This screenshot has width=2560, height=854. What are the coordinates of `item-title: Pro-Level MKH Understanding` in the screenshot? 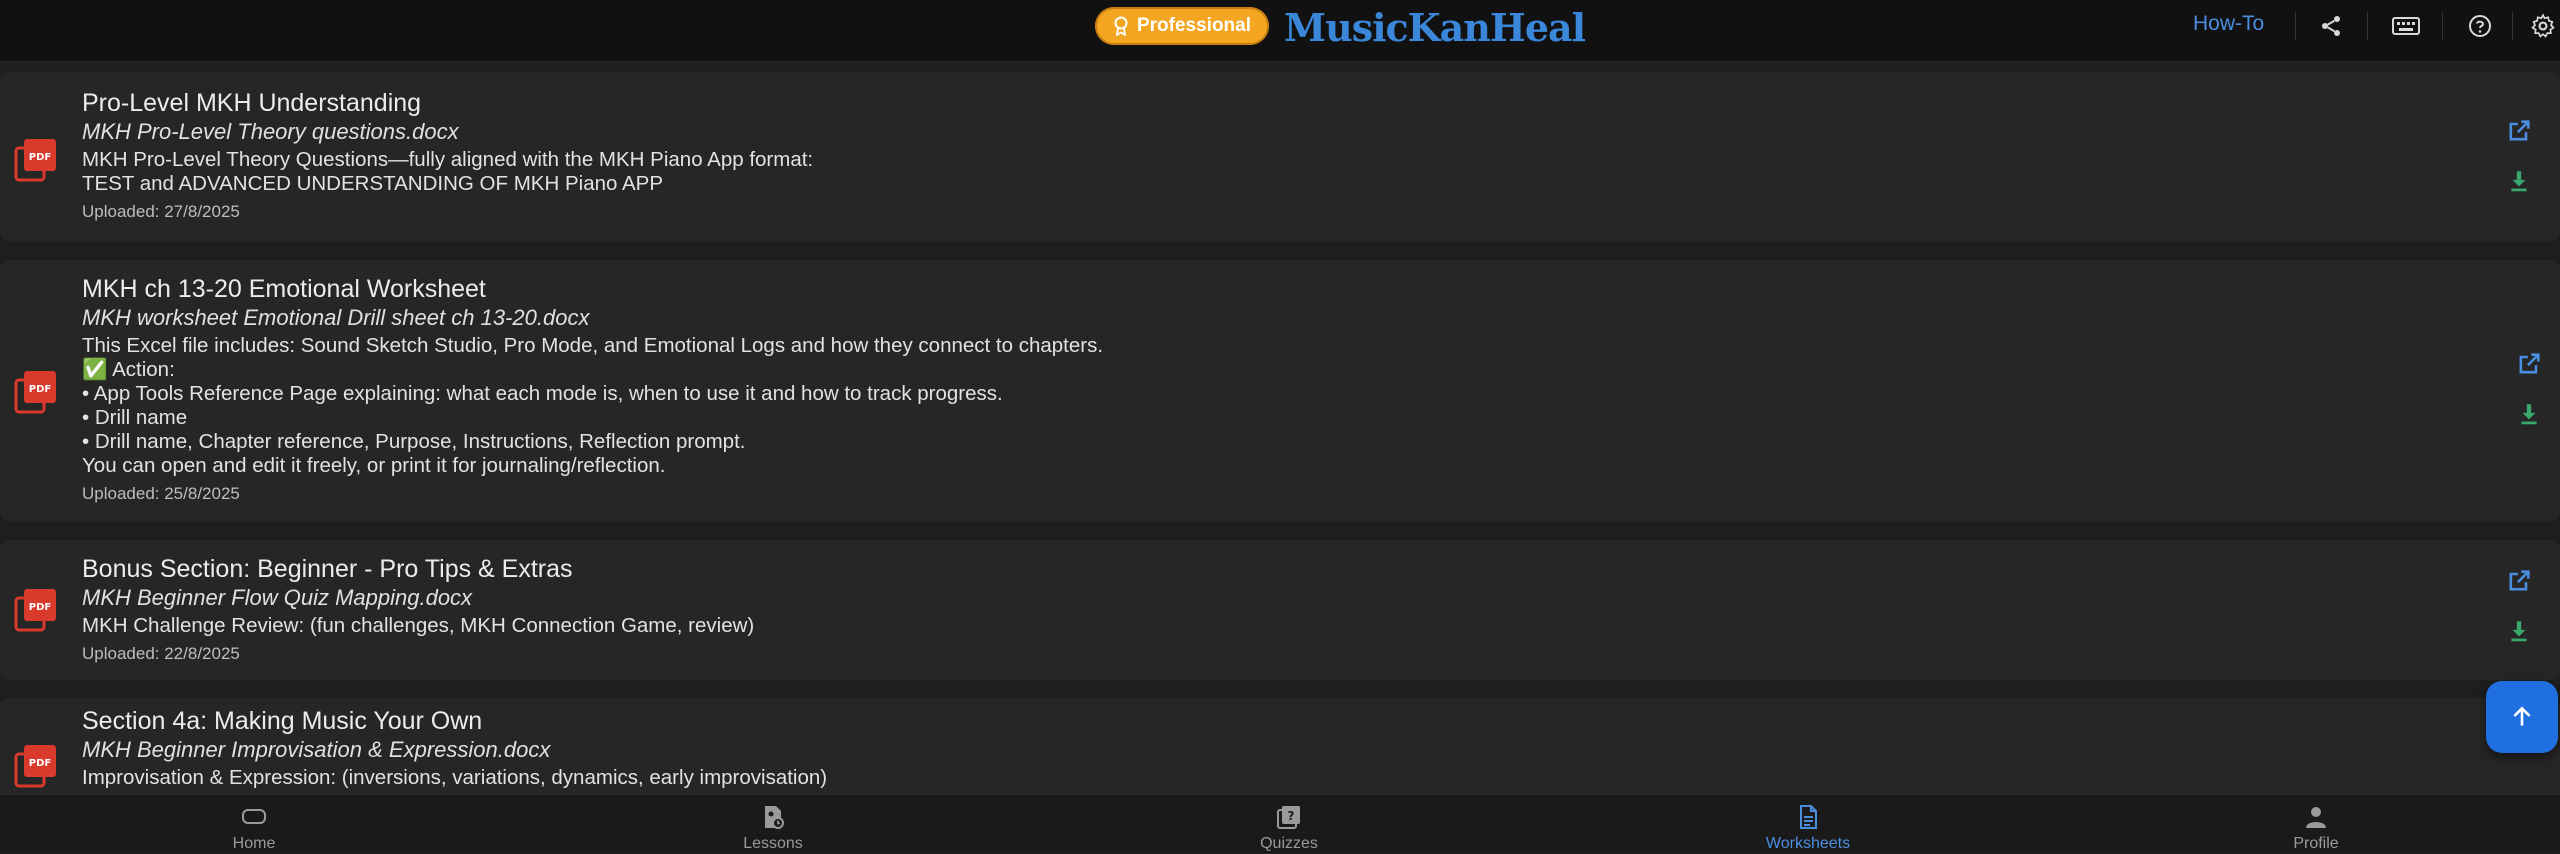 It's located at (252, 103).